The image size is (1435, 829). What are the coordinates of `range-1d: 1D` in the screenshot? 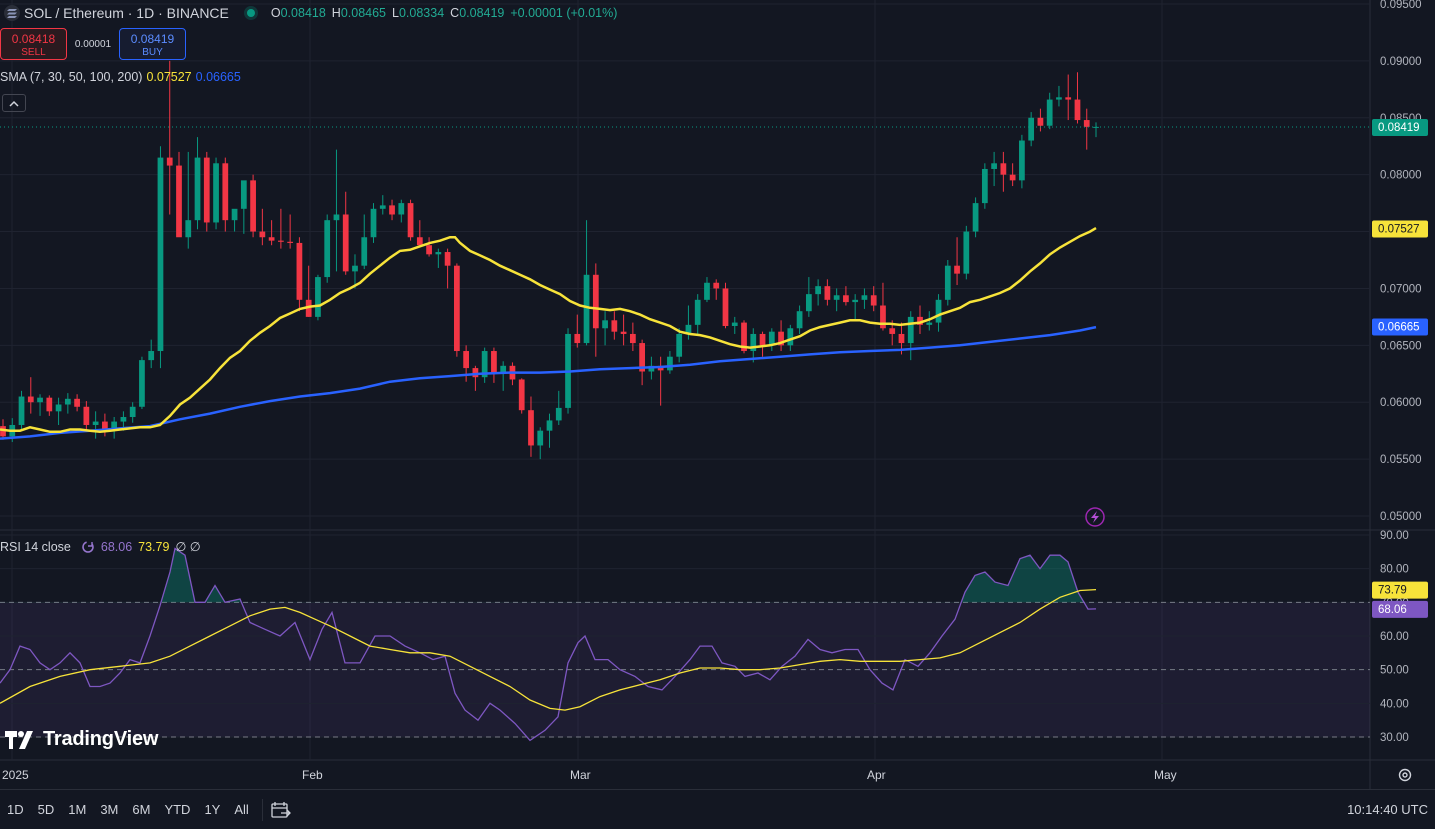 It's located at (15, 809).